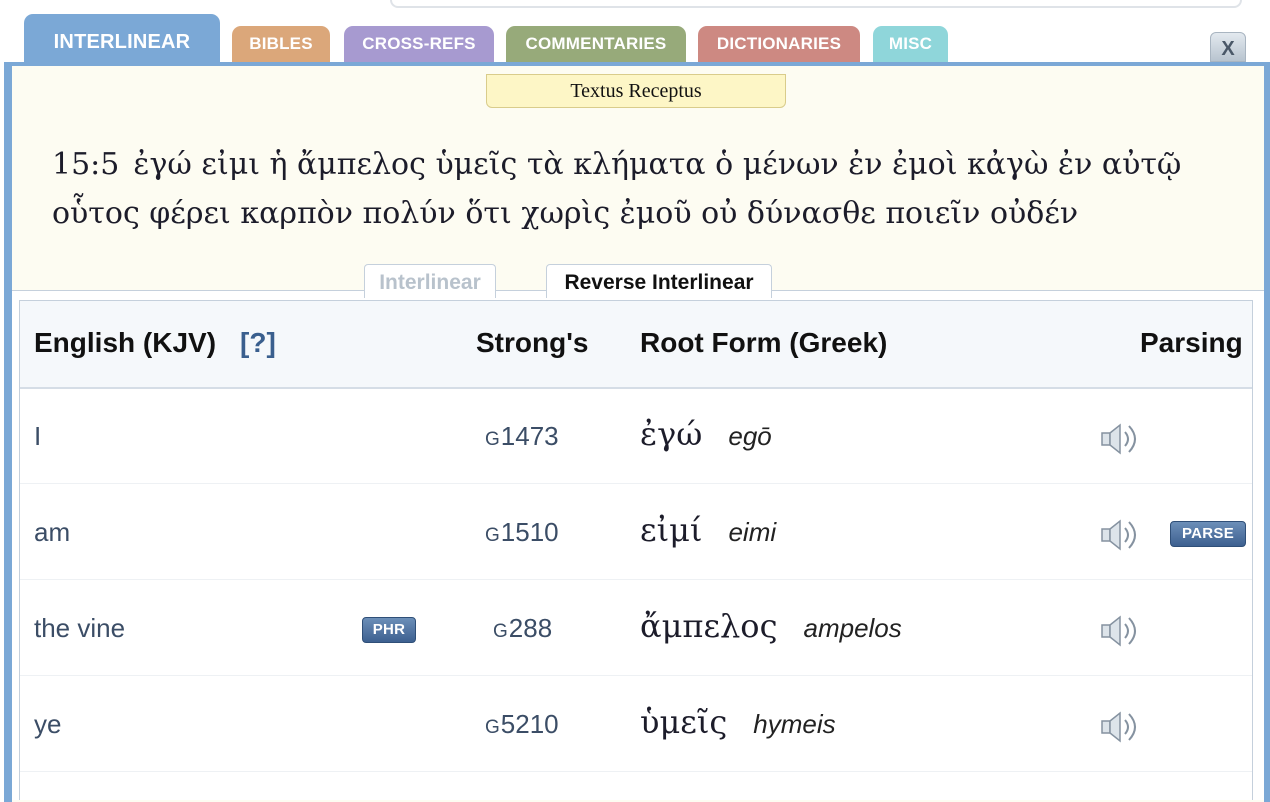 The height and width of the screenshot is (802, 1270). I want to click on parse-button: PARSE, so click(1208, 534).